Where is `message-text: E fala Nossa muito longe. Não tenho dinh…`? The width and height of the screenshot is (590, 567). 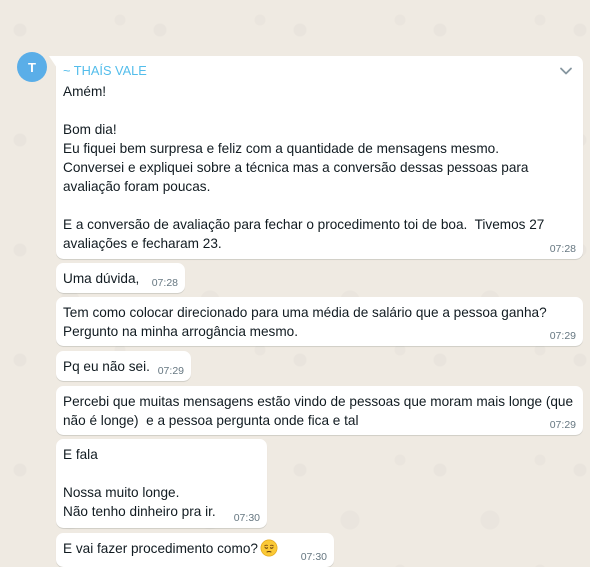
message-text: E fala Nossa muito longe. Não tenho dinh… is located at coordinates (139, 483).